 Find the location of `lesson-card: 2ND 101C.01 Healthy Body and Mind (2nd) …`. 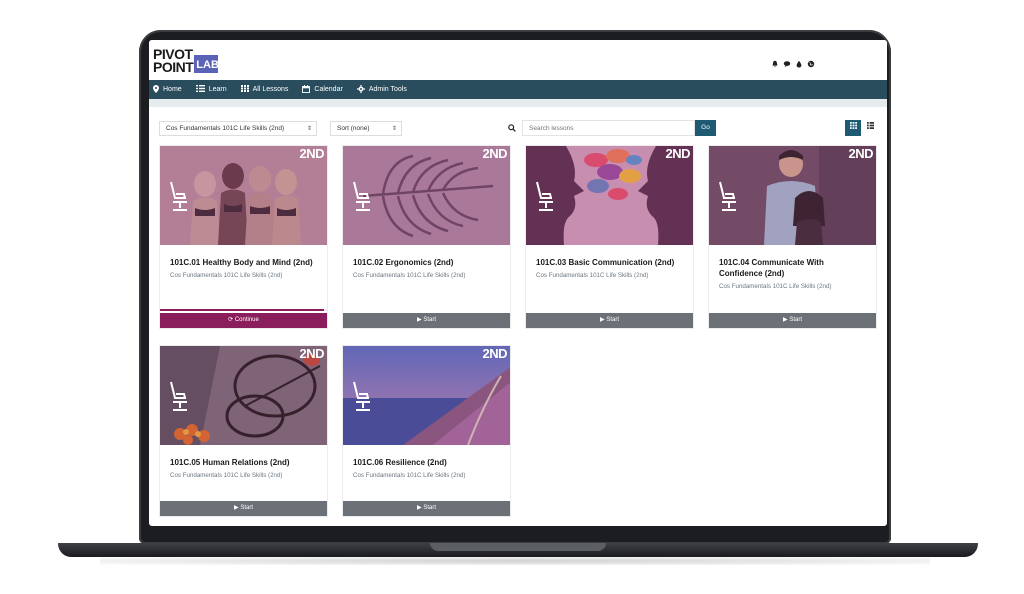

lesson-card: 2ND 101C.01 Healthy Body and Mind (2nd) … is located at coordinates (243, 237).